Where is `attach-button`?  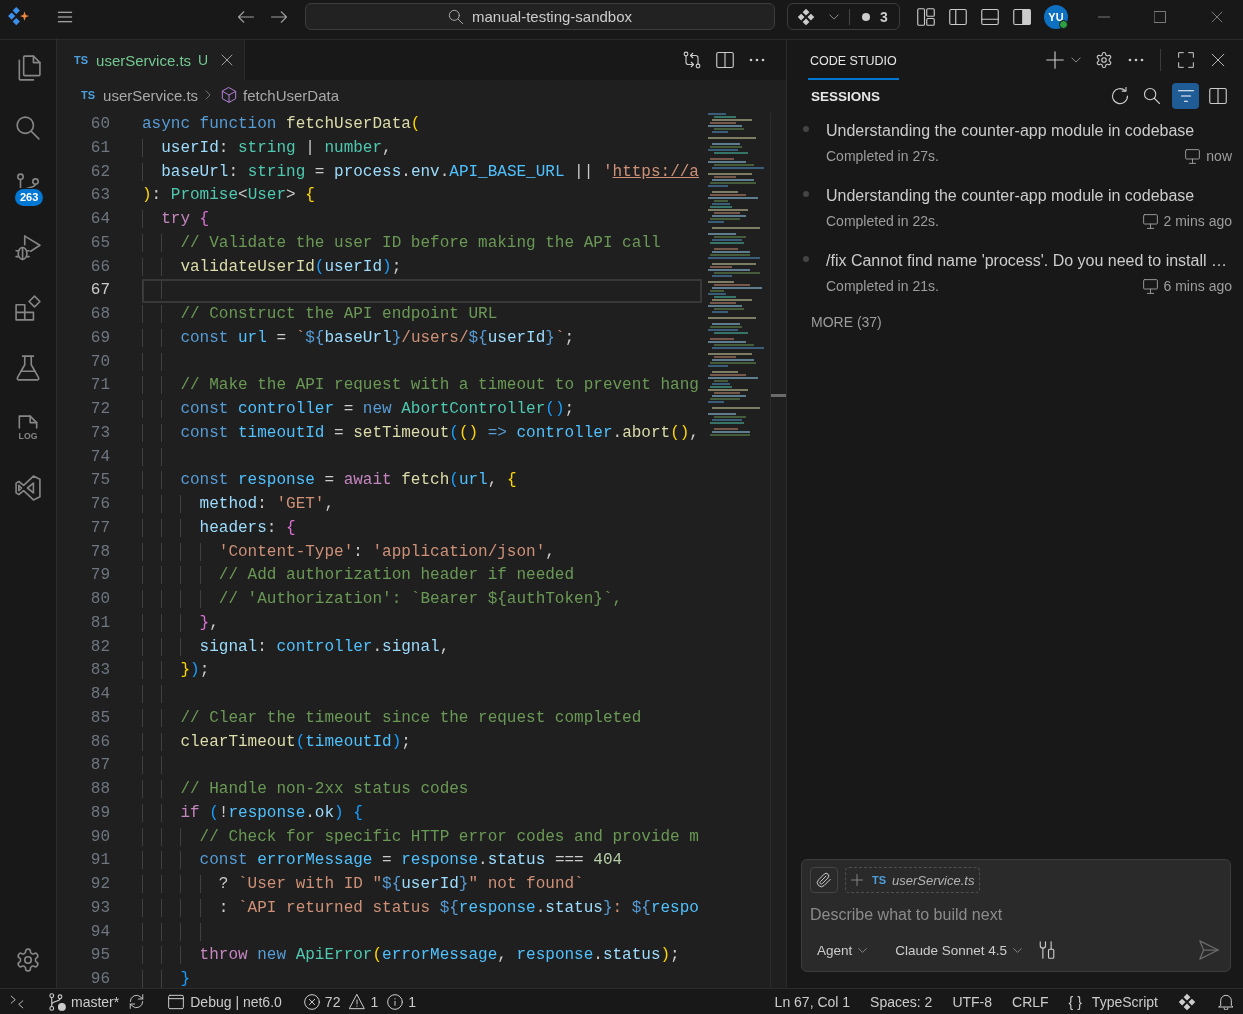 attach-button is located at coordinates (824, 880).